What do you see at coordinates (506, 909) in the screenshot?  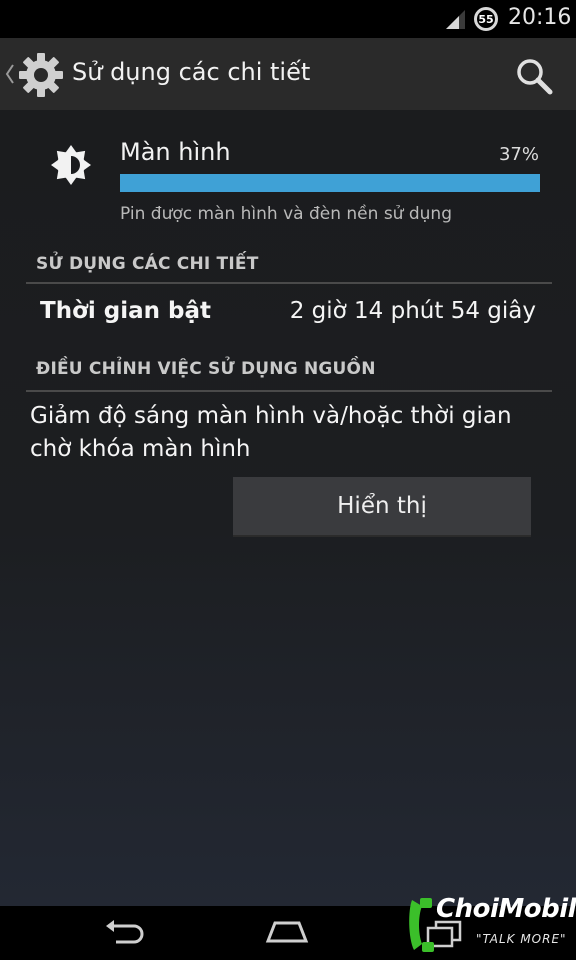 I see `watermark-brand: ChoiMobile` at bounding box center [506, 909].